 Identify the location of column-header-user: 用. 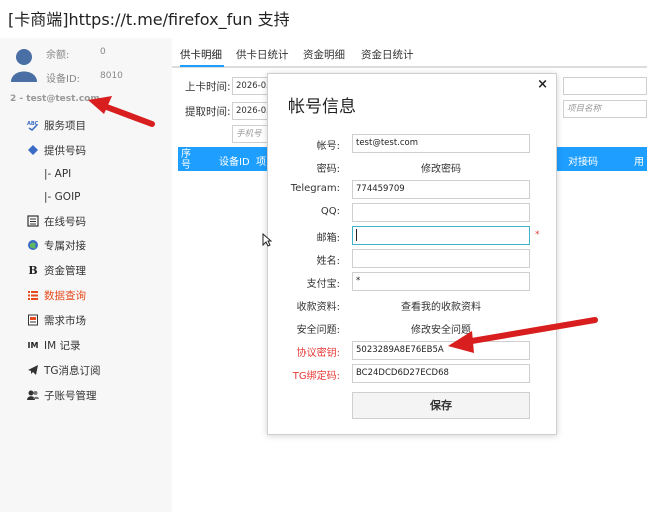
(639, 162).